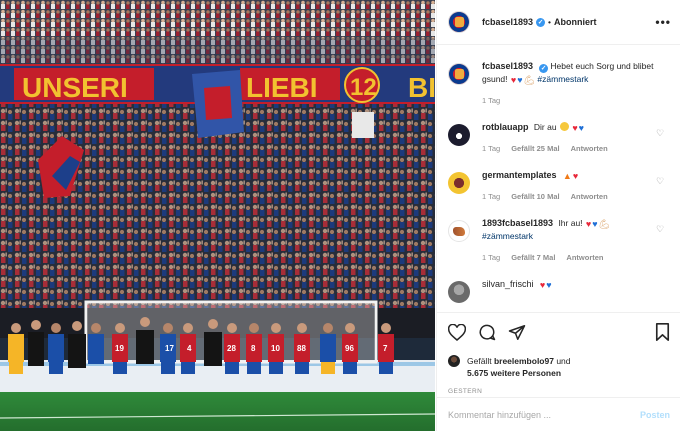 This screenshot has width=680, height=431. What do you see at coordinates (575, 22) in the screenshot?
I see `follow-status-button: Abonniert` at bounding box center [575, 22].